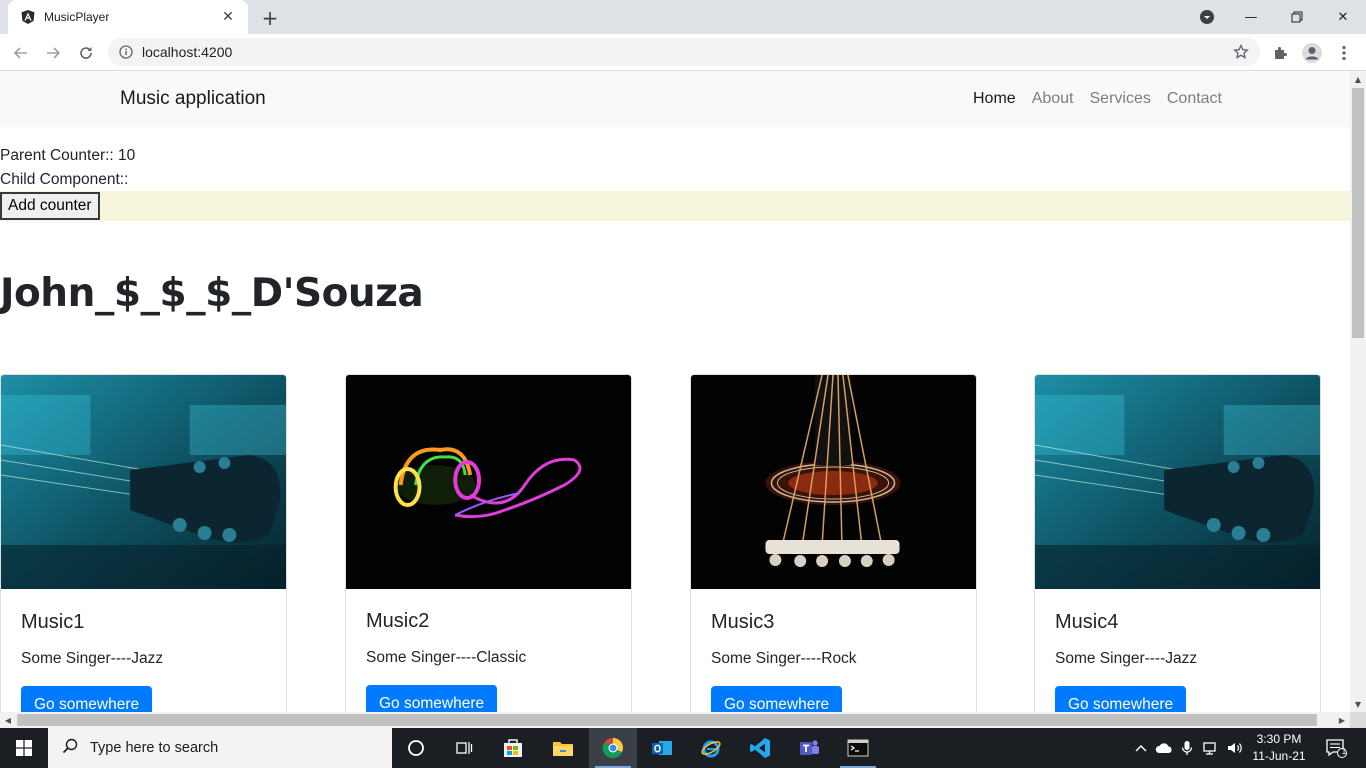 This screenshot has height=768, width=1366. Describe the element at coordinates (1235, 748) in the screenshot. I see `volume-icon` at that location.